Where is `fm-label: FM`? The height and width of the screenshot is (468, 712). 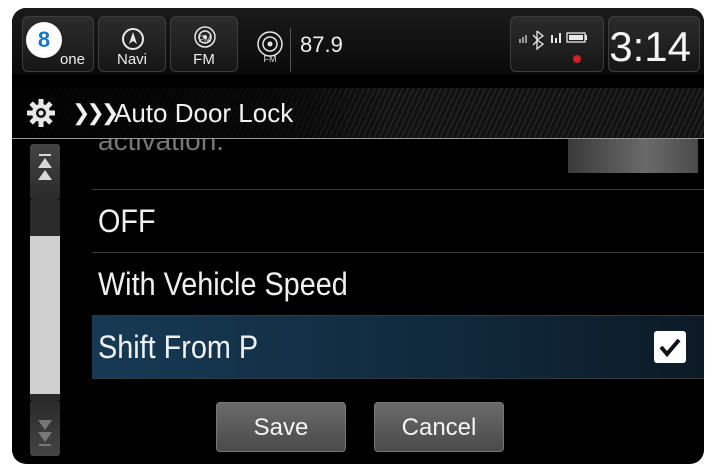
fm-label: FM is located at coordinates (204, 59).